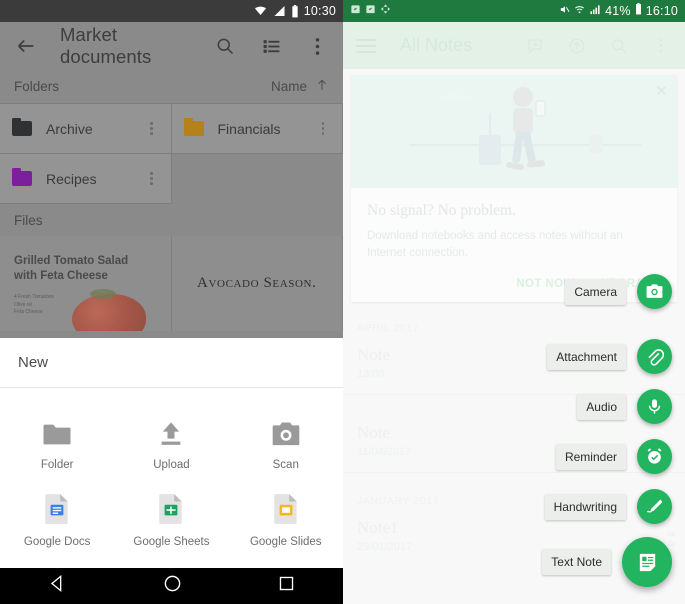 The width and height of the screenshot is (685, 604). I want to click on note-list-item: Note 13:08, so click(514, 366).